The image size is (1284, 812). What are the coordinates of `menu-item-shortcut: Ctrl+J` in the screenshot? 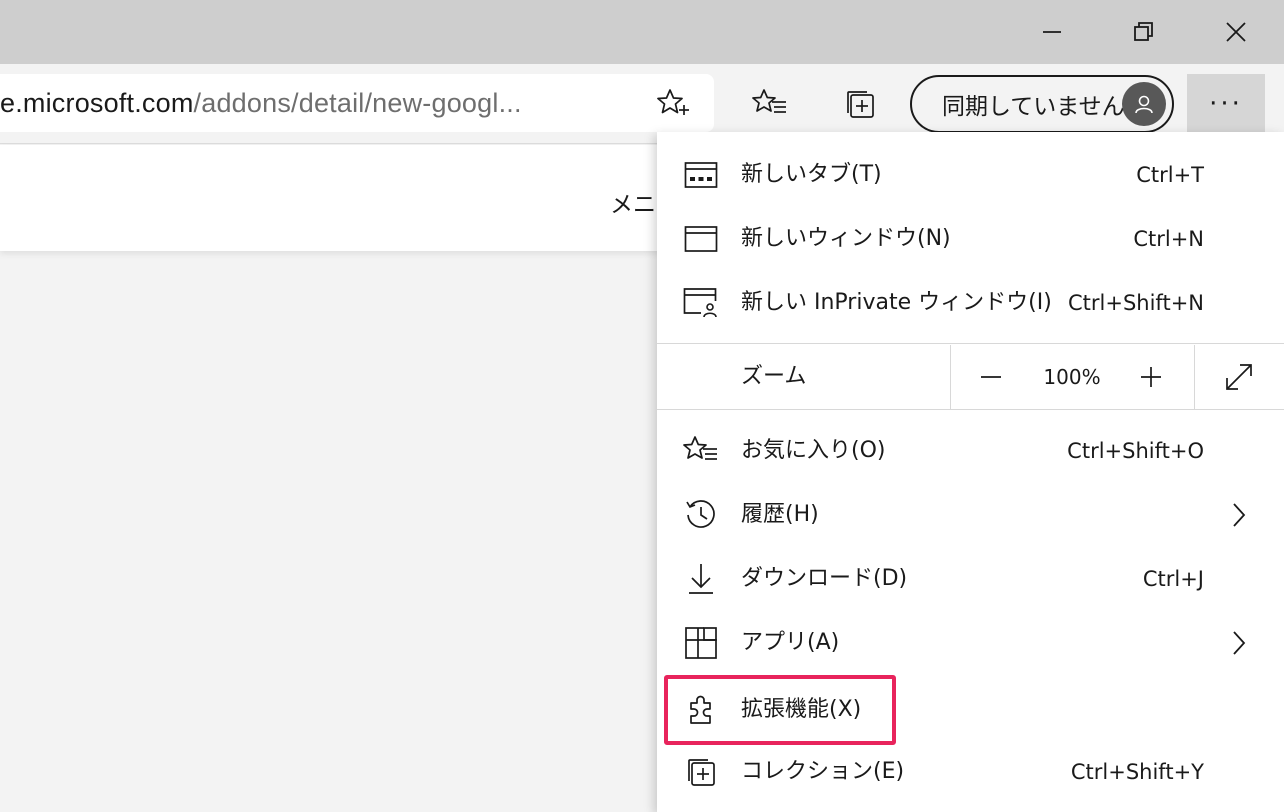 It's located at (1173, 579).